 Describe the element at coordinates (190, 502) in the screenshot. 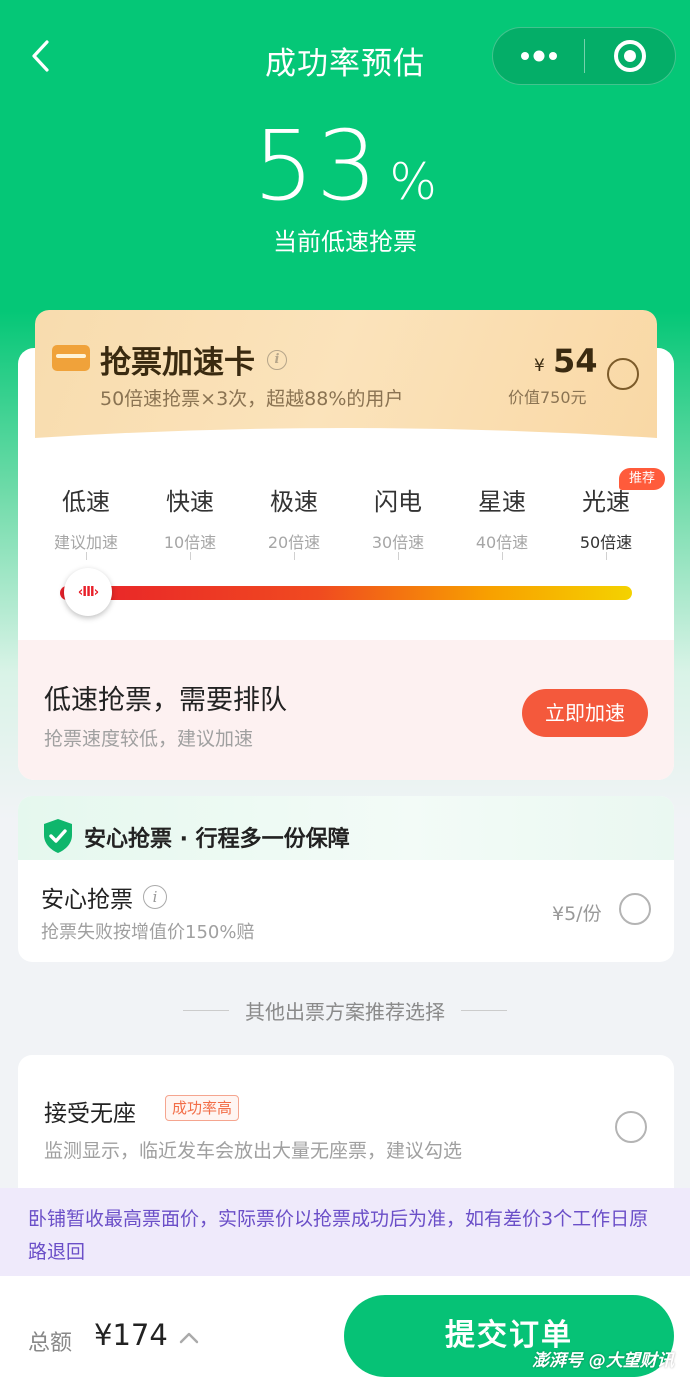

I see `speed-level-name: 快速` at that location.